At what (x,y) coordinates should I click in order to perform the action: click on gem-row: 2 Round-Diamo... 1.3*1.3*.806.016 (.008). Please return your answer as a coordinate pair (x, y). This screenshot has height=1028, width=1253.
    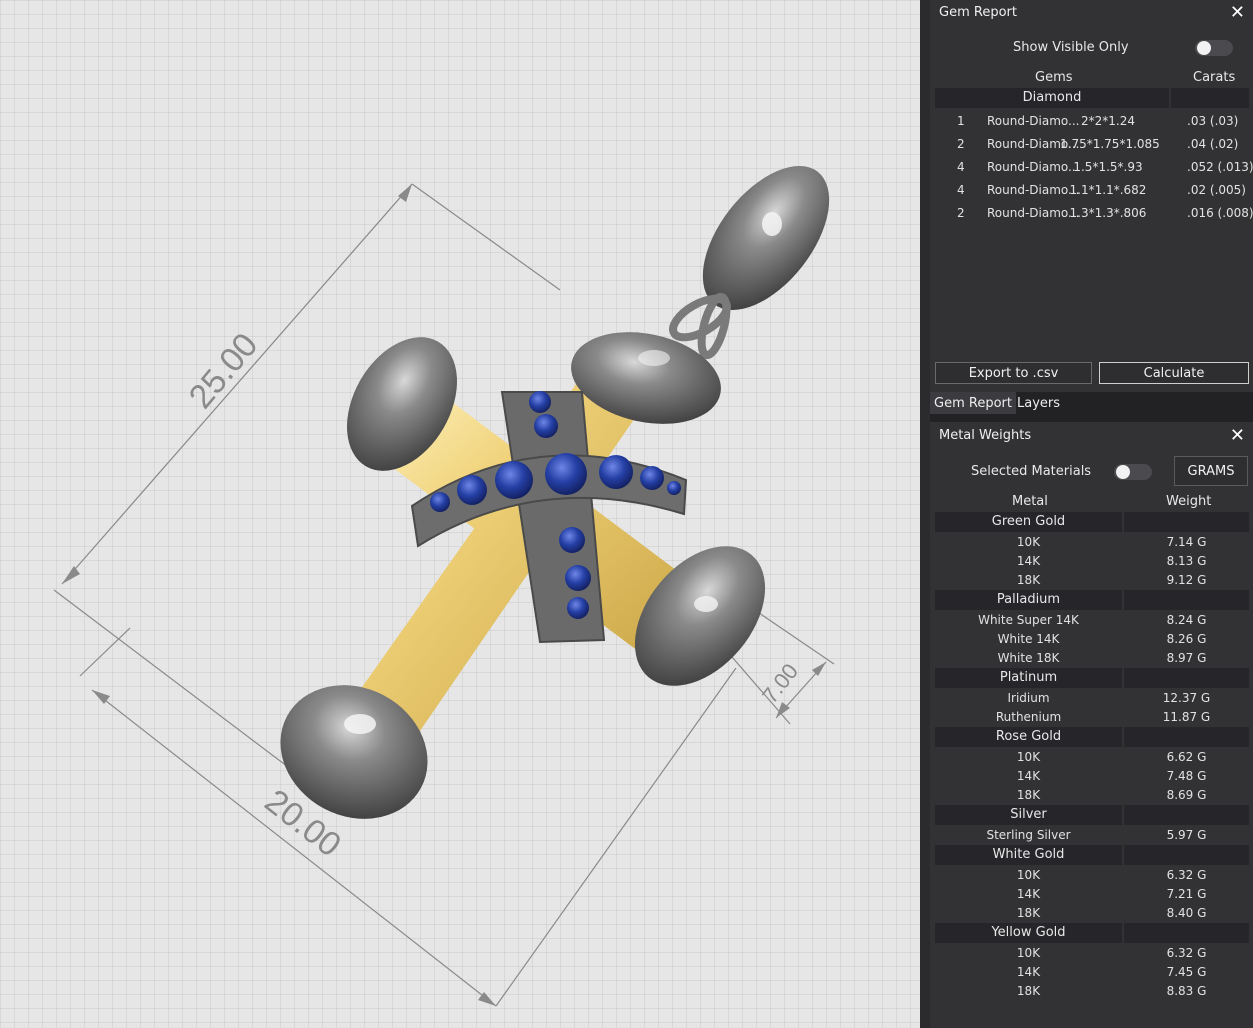
    Looking at the image, I should click on (1094, 213).